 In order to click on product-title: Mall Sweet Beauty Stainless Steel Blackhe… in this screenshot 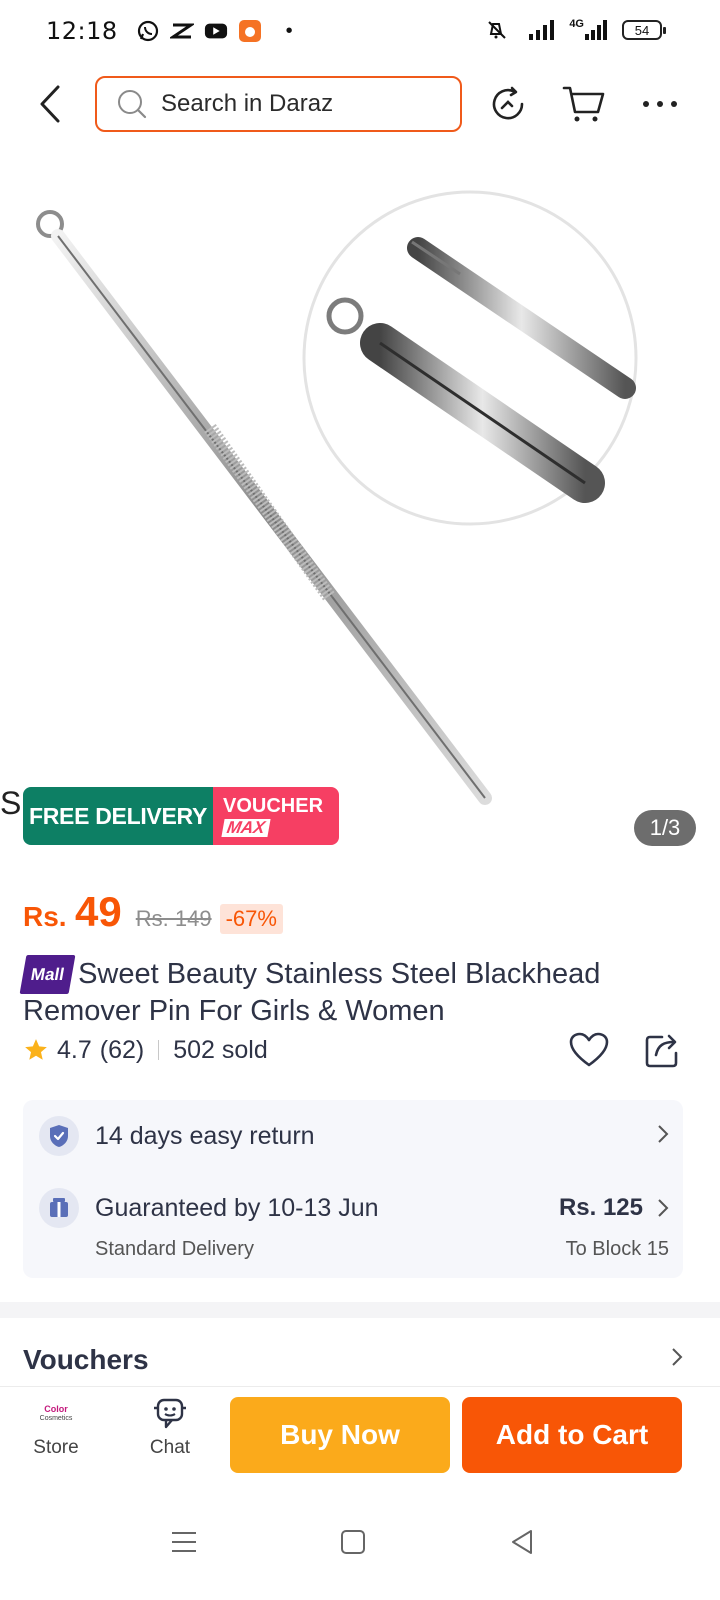, I will do `click(351, 992)`.